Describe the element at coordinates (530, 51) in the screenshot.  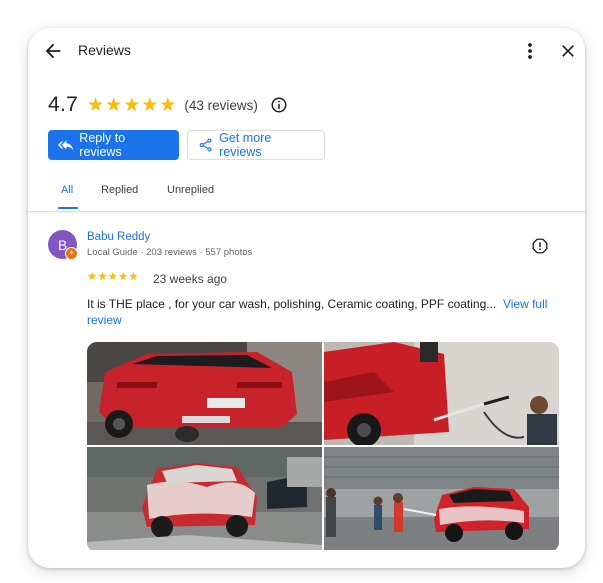
I see `more-vert-icon` at that location.